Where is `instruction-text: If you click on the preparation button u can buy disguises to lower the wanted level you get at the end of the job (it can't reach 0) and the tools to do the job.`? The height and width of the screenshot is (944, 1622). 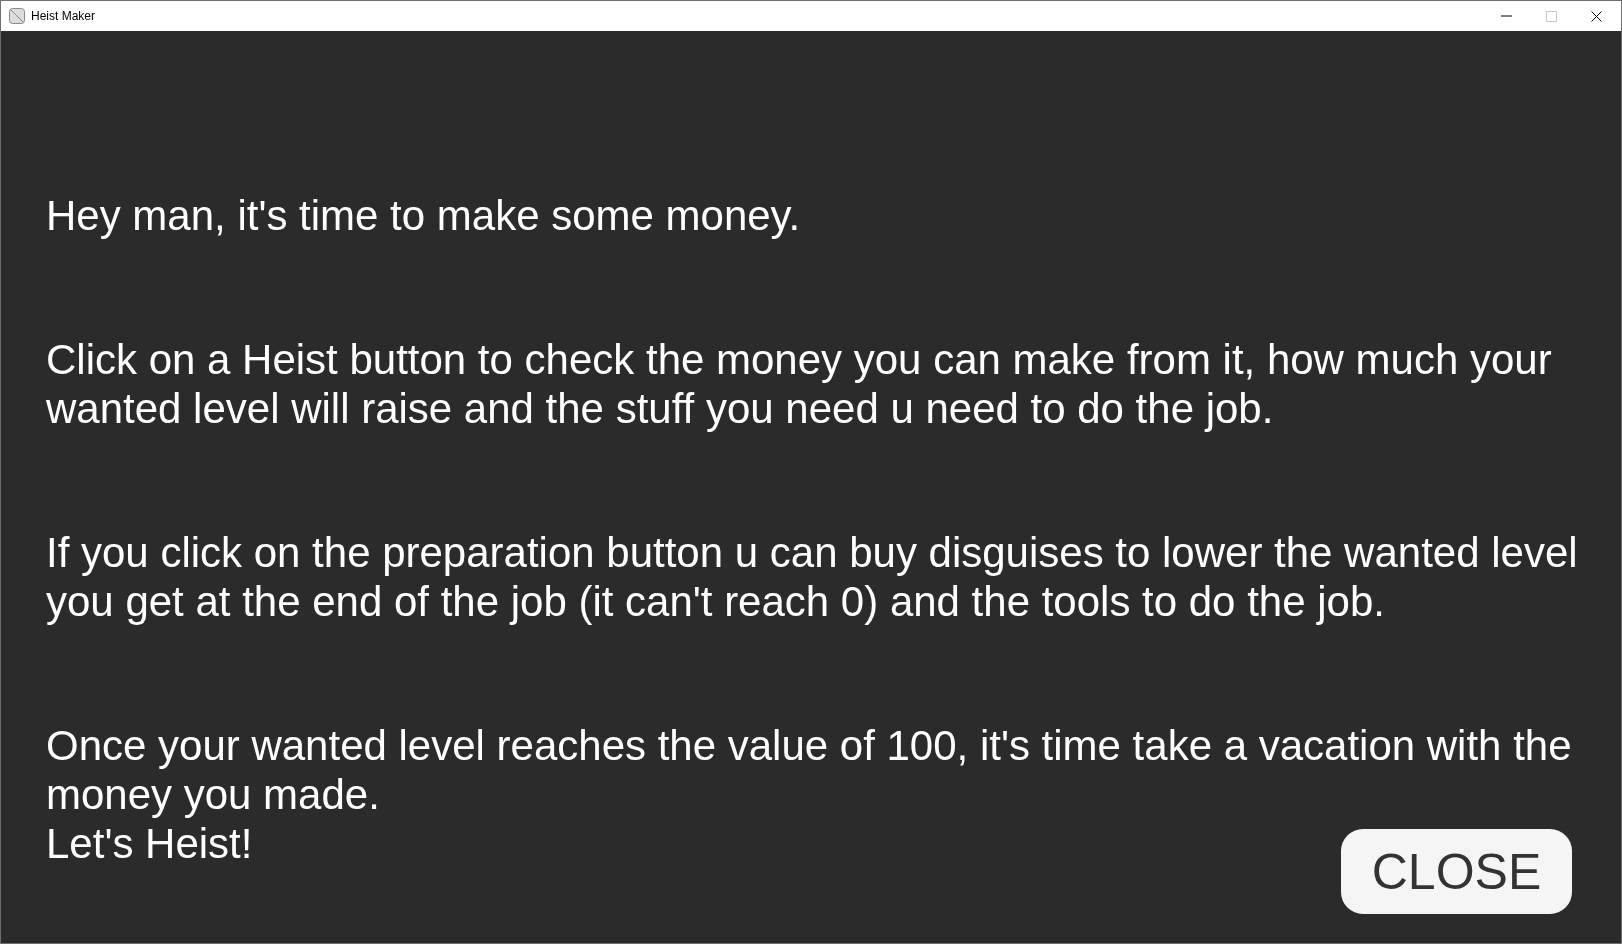
instruction-text: If you click on the preparation button u can buy disguises to lower the wanted level you get at the end of the job (it can't reach 0) and the tools to do the job. is located at coordinates (812, 577).